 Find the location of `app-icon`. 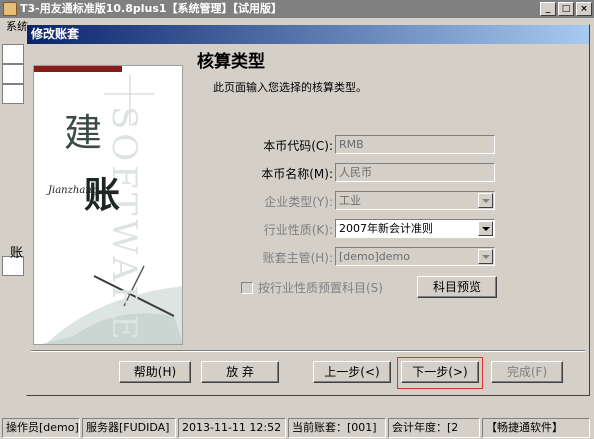

app-icon is located at coordinates (10, 9).